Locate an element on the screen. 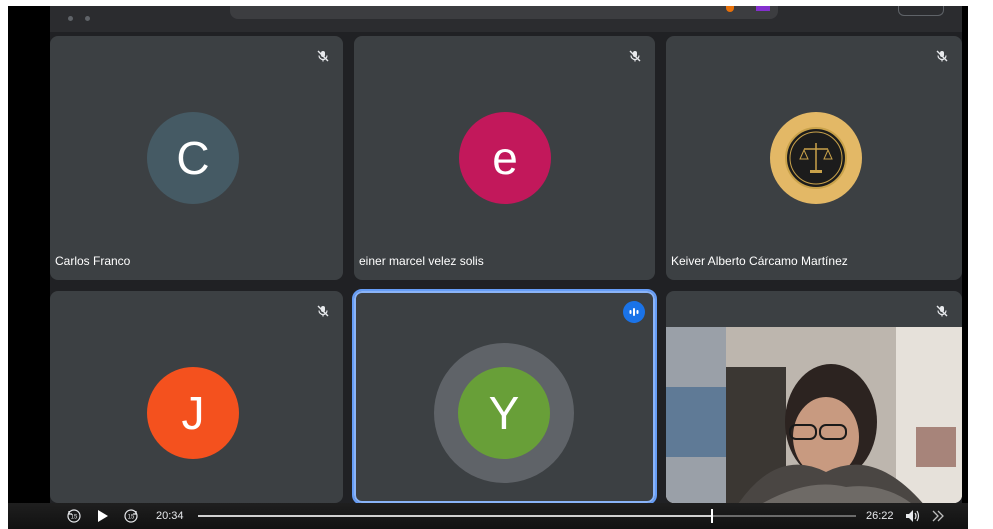  avatar is located at coordinates (816, 158).